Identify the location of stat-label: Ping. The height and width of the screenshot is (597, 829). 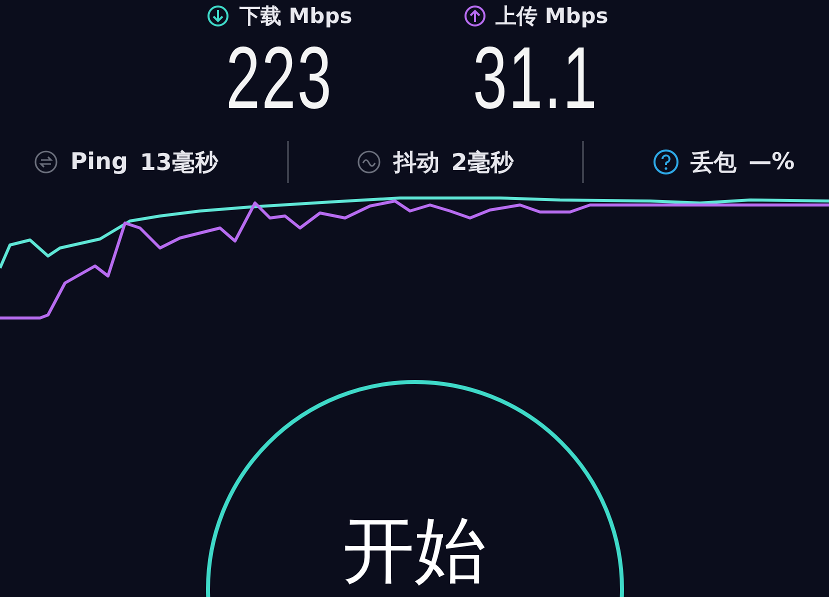
(99, 162).